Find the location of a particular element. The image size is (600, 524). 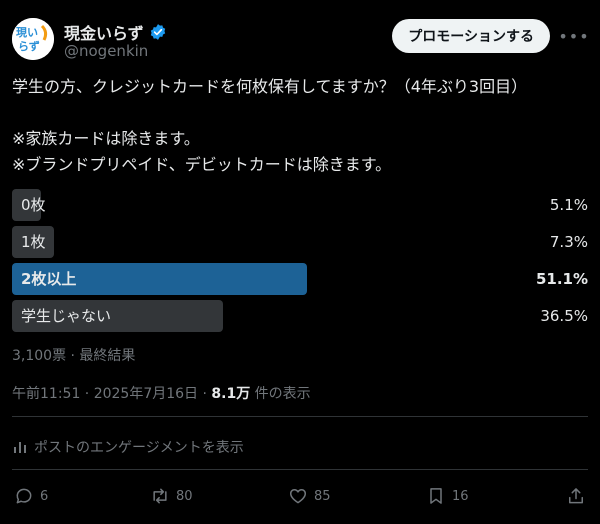

poll-option-label: 学生じゃない is located at coordinates (66, 316).